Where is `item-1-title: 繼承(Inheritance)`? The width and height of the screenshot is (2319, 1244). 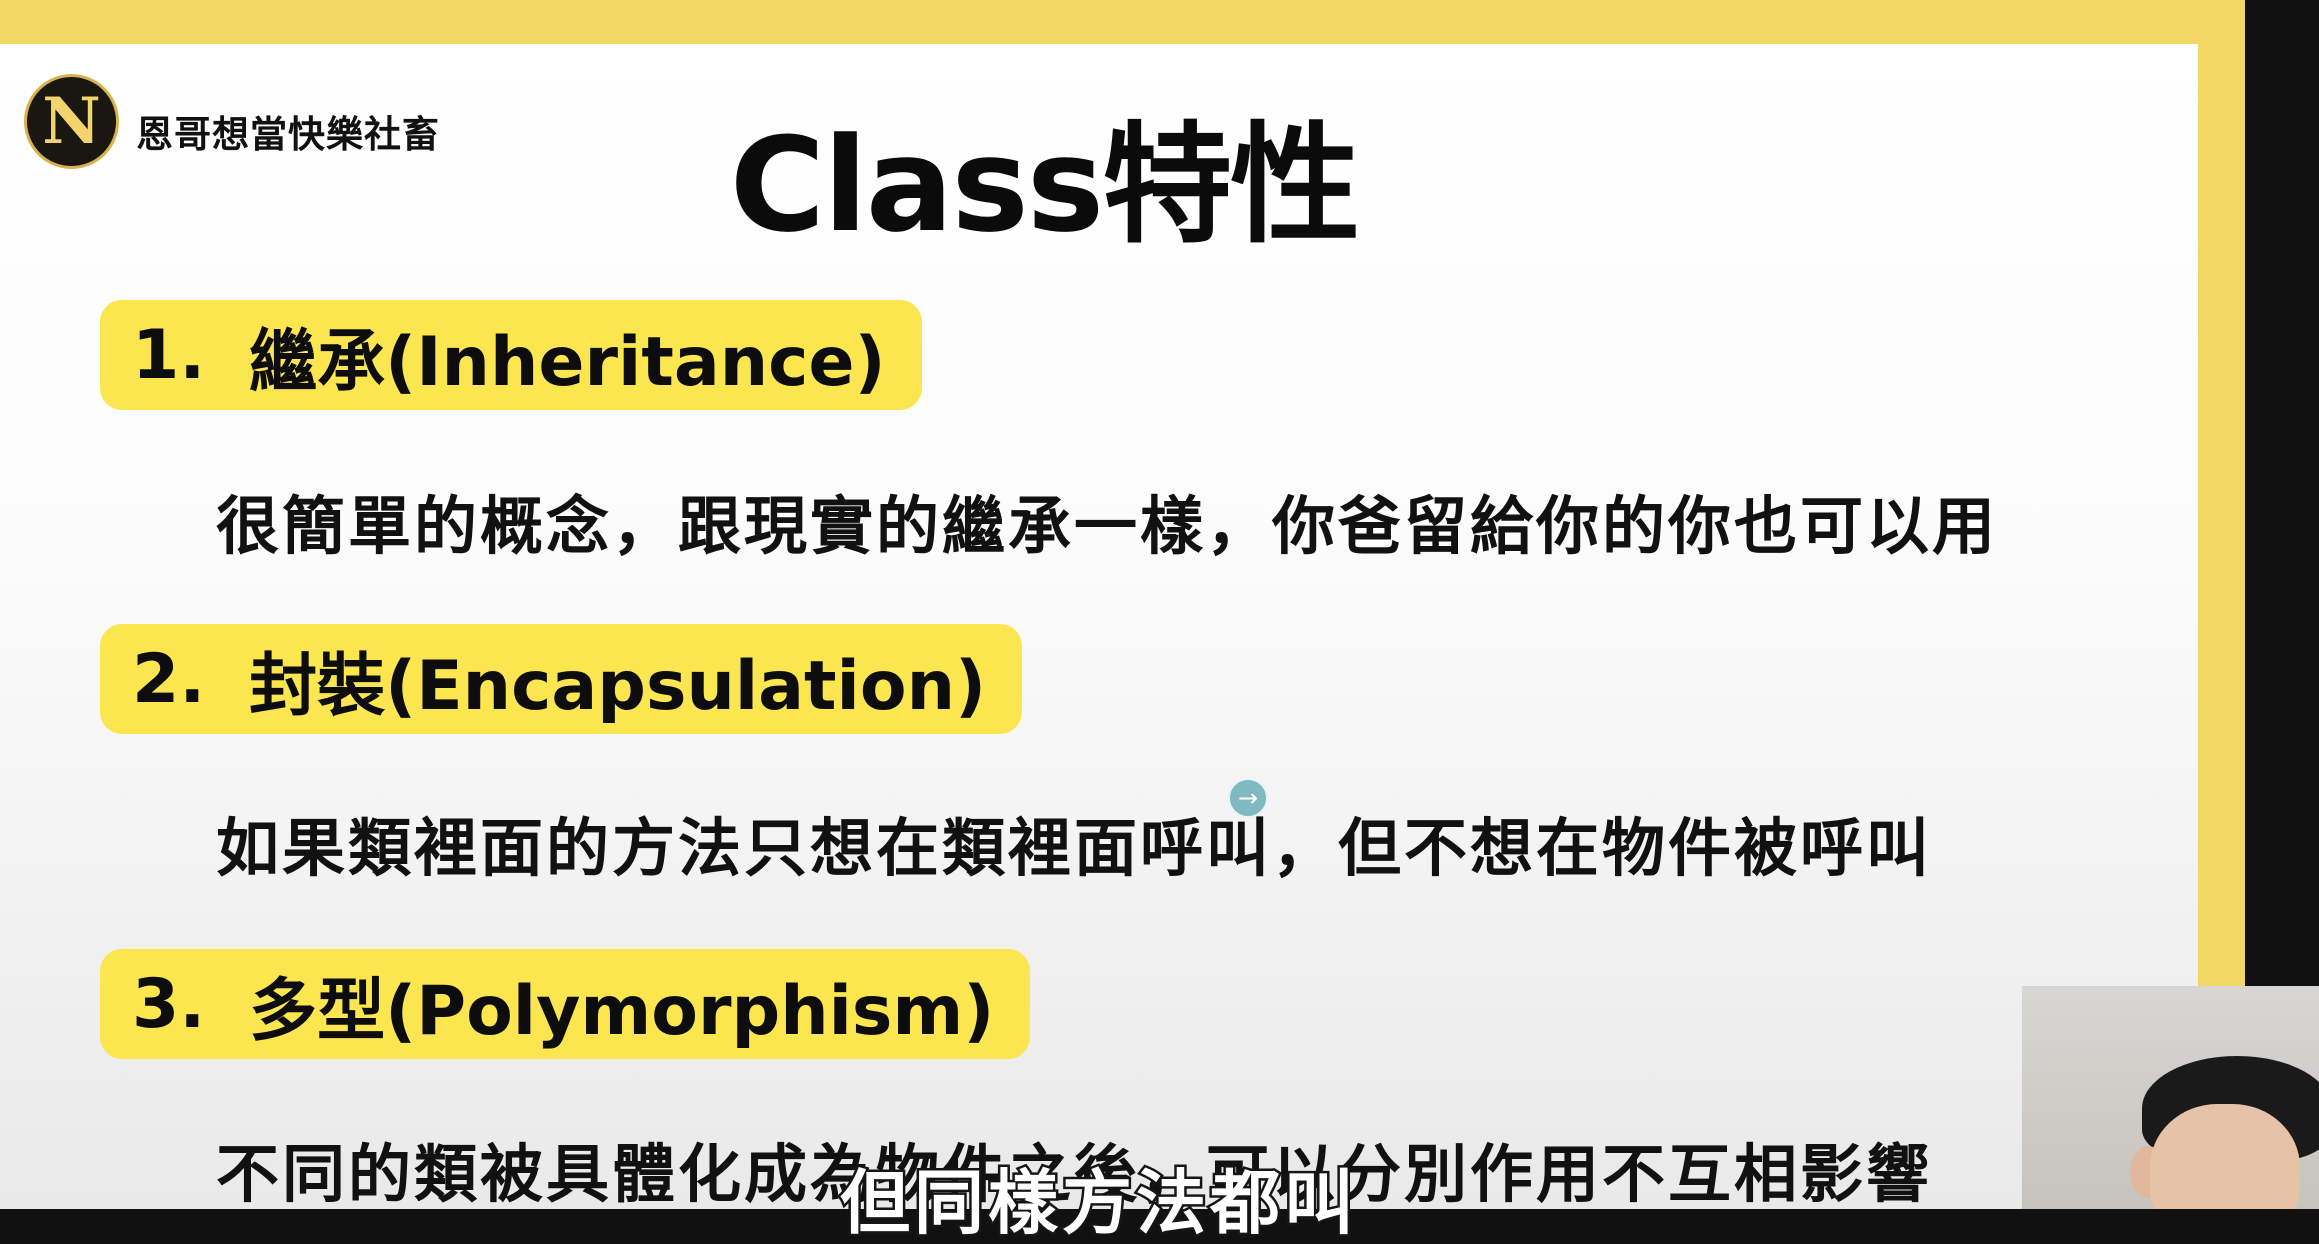 item-1-title: 繼承(Inheritance) is located at coordinates (567, 362).